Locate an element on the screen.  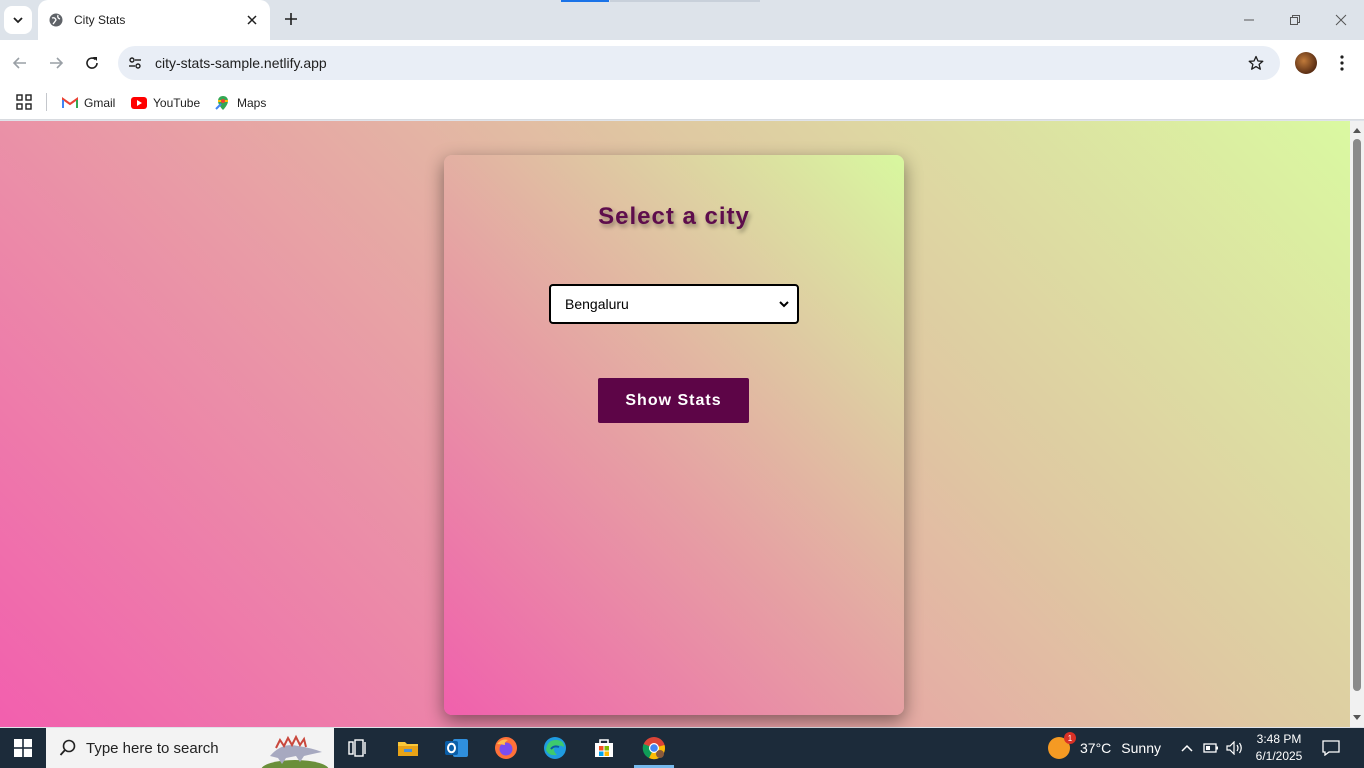
sun-icon: 1 is located at coordinates (1062, 745).